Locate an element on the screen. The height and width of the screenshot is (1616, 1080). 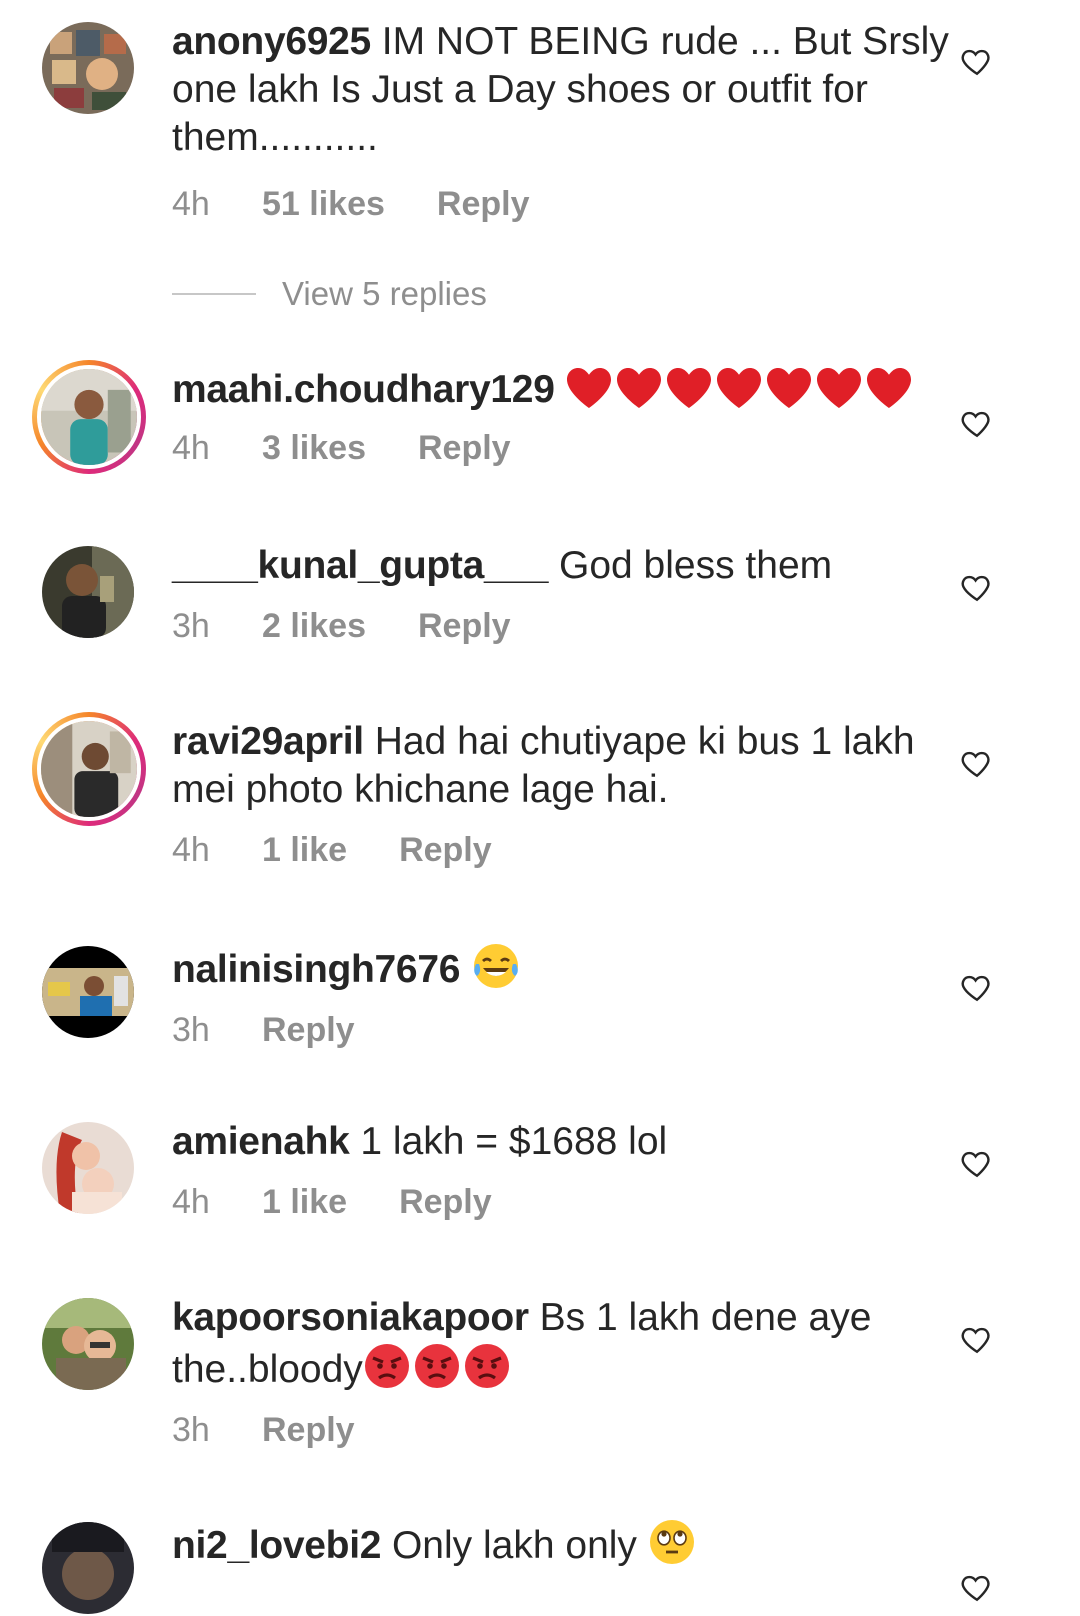
comment-username: ni2_lovebi2 is located at coordinates (276, 1545).